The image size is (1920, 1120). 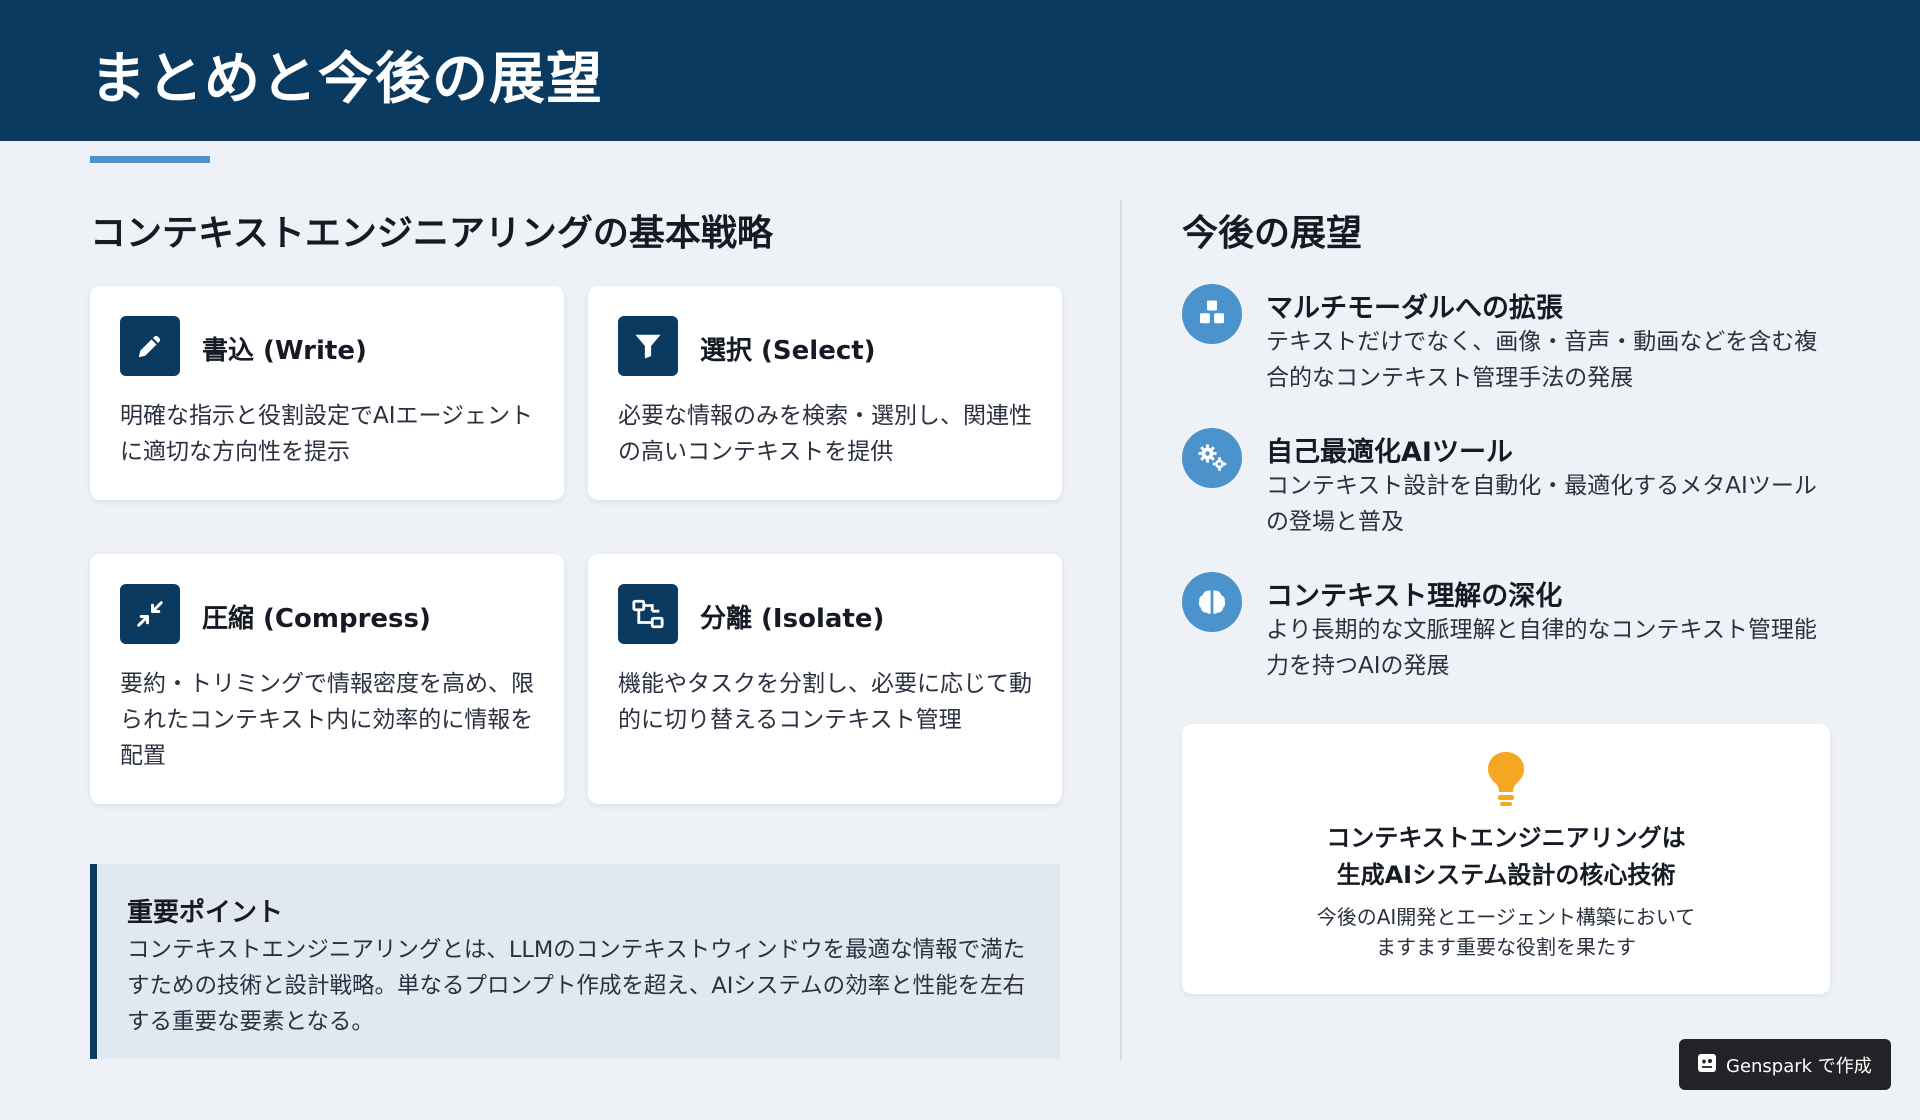 What do you see at coordinates (648, 614) in the screenshot?
I see `split-icon` at bounding box center [648, 614].